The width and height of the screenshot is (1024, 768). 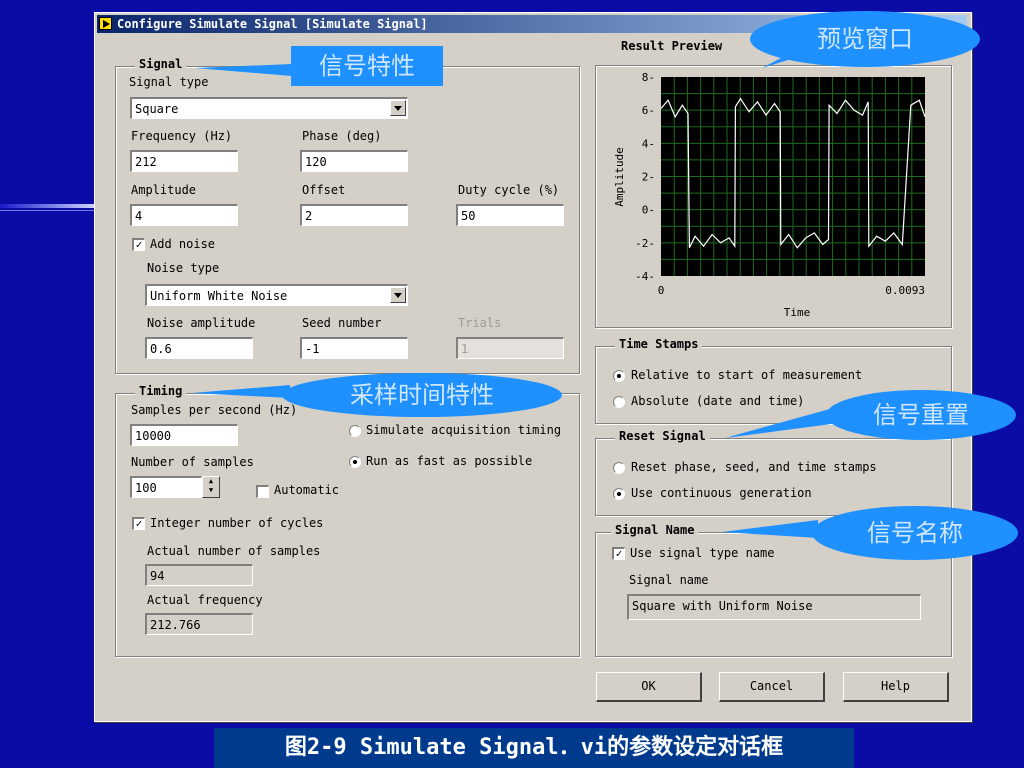 I want to click on callout-pointer-timing, so click(x=241, y=391).